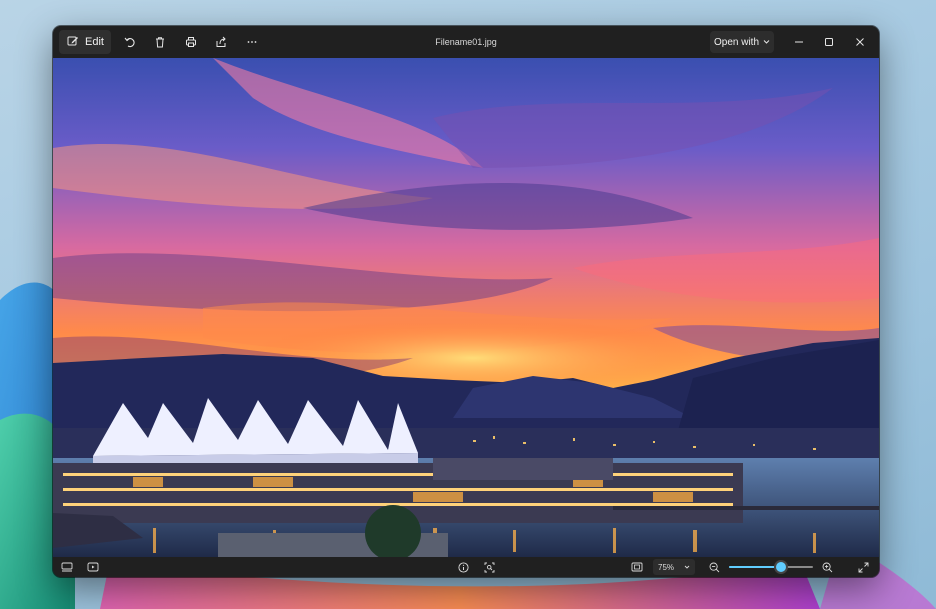  I want to click on zoom-level-dropdown: 75%, so click(674, 567).